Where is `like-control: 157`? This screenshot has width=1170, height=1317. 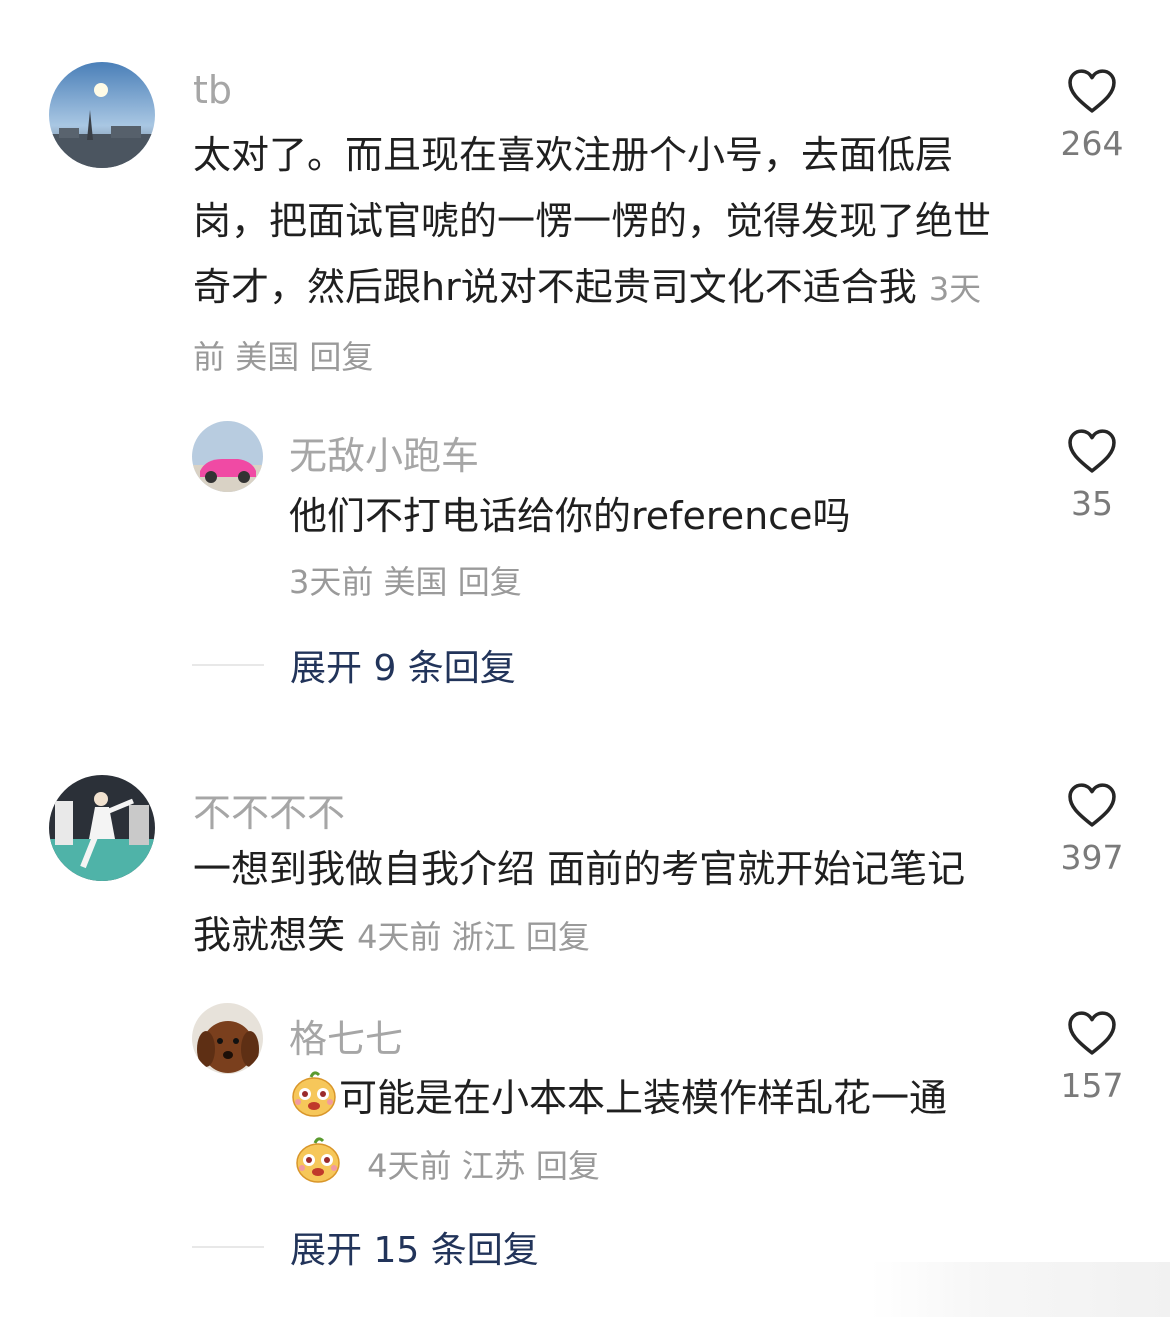 like-control: 157 is located at coordinates (1092, 1057).